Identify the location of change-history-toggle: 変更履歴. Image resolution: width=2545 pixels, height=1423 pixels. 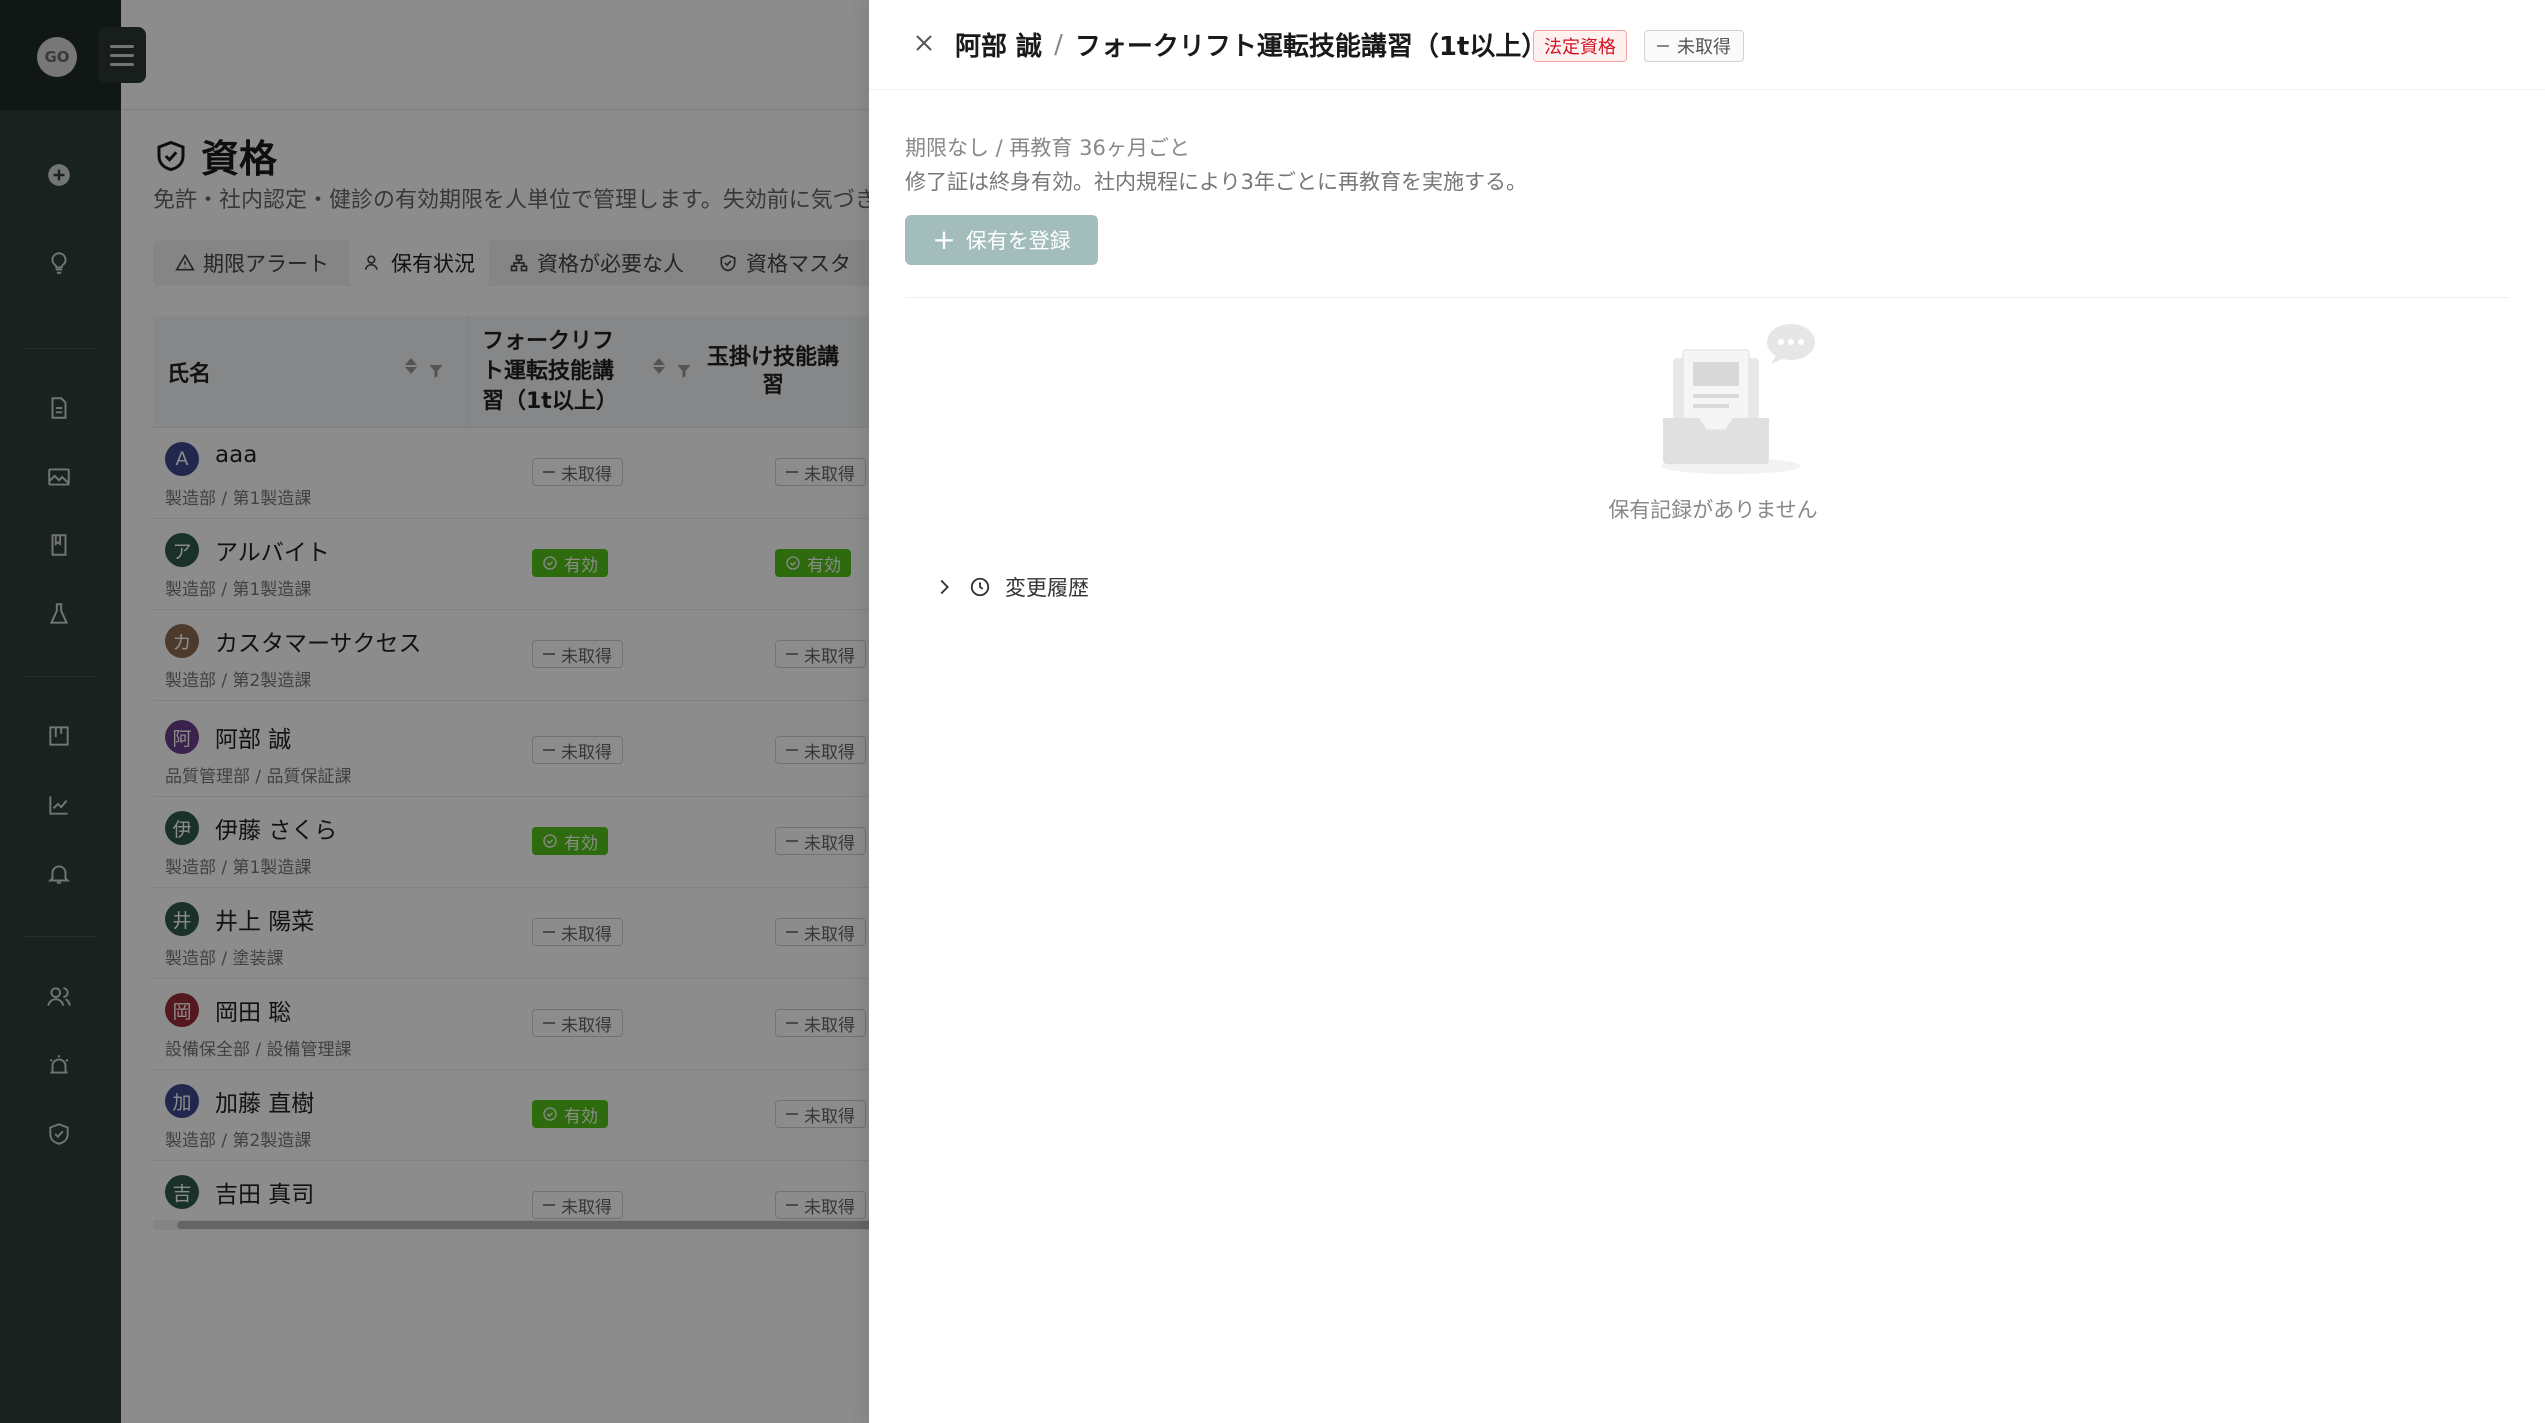
(1011, 587).